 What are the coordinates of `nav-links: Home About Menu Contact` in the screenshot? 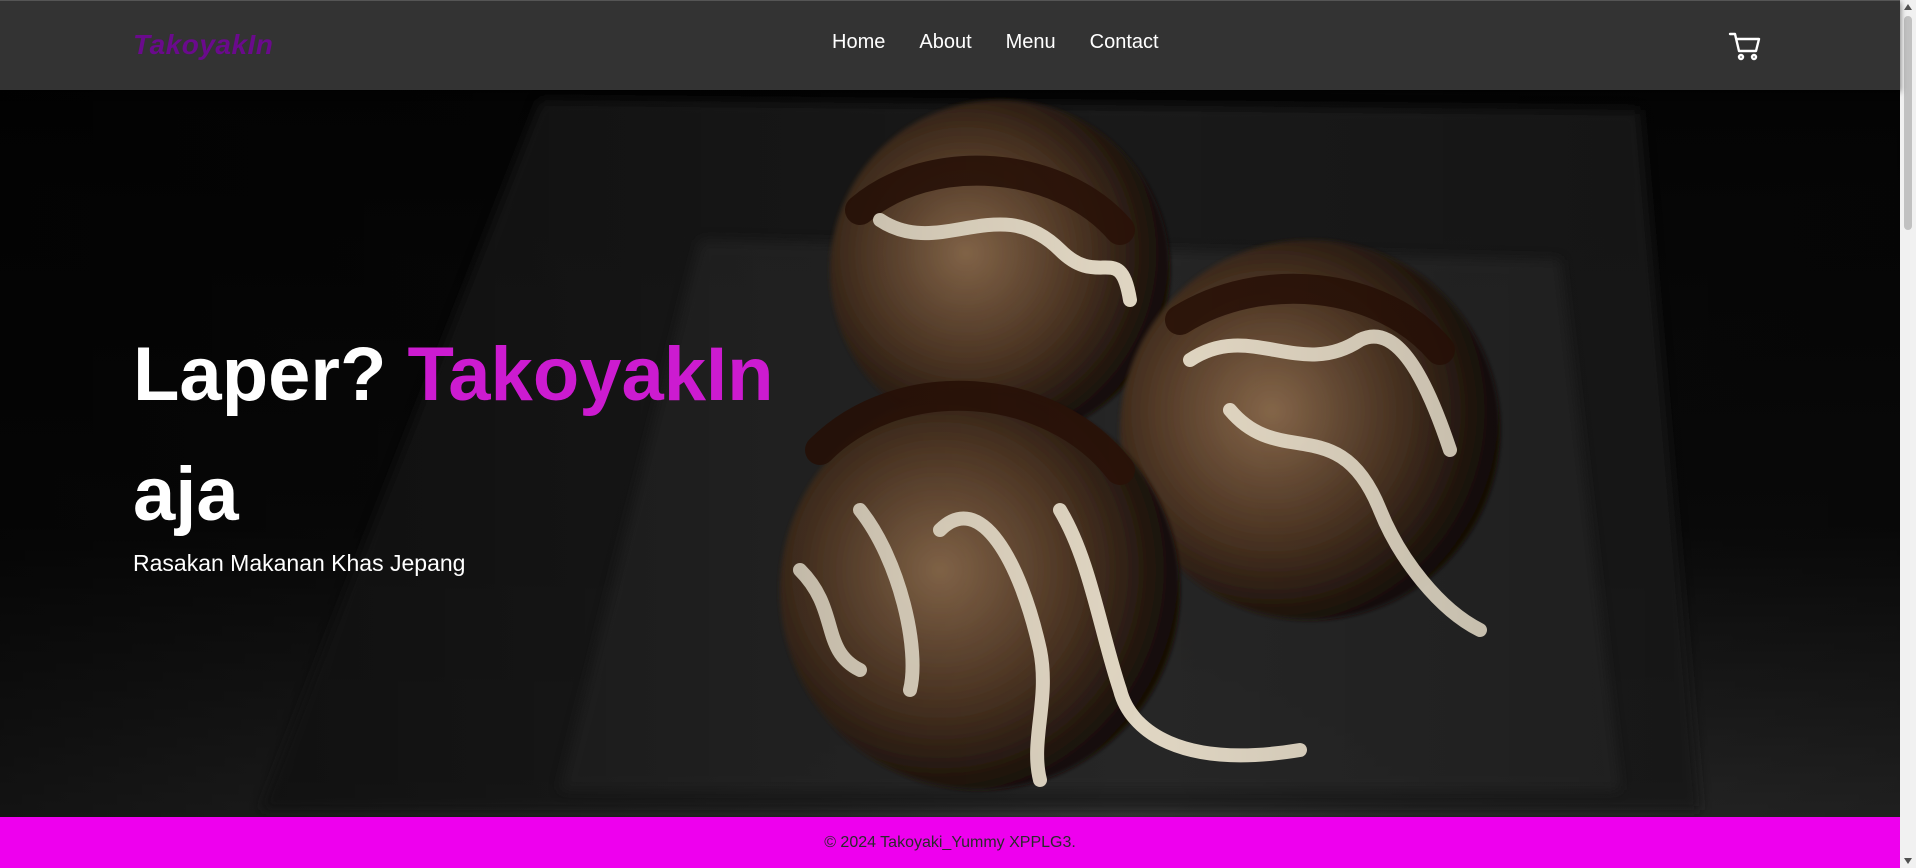 It's located at (995, 42).